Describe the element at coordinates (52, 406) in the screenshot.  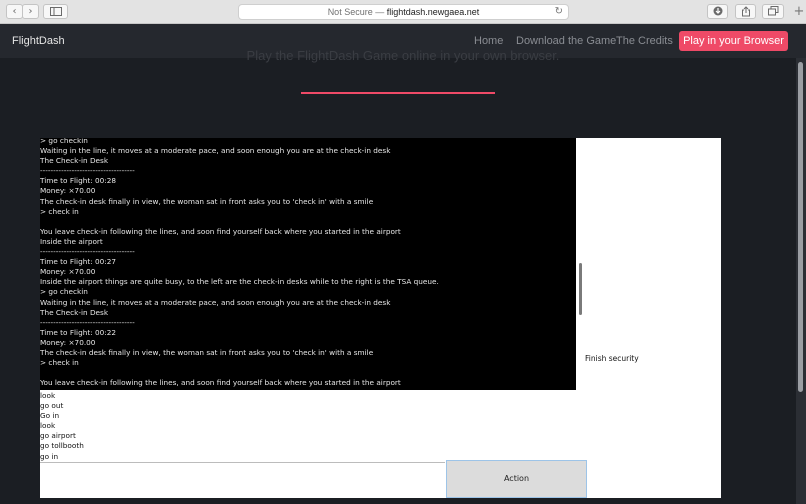
I see `history-item: go out` at that location.